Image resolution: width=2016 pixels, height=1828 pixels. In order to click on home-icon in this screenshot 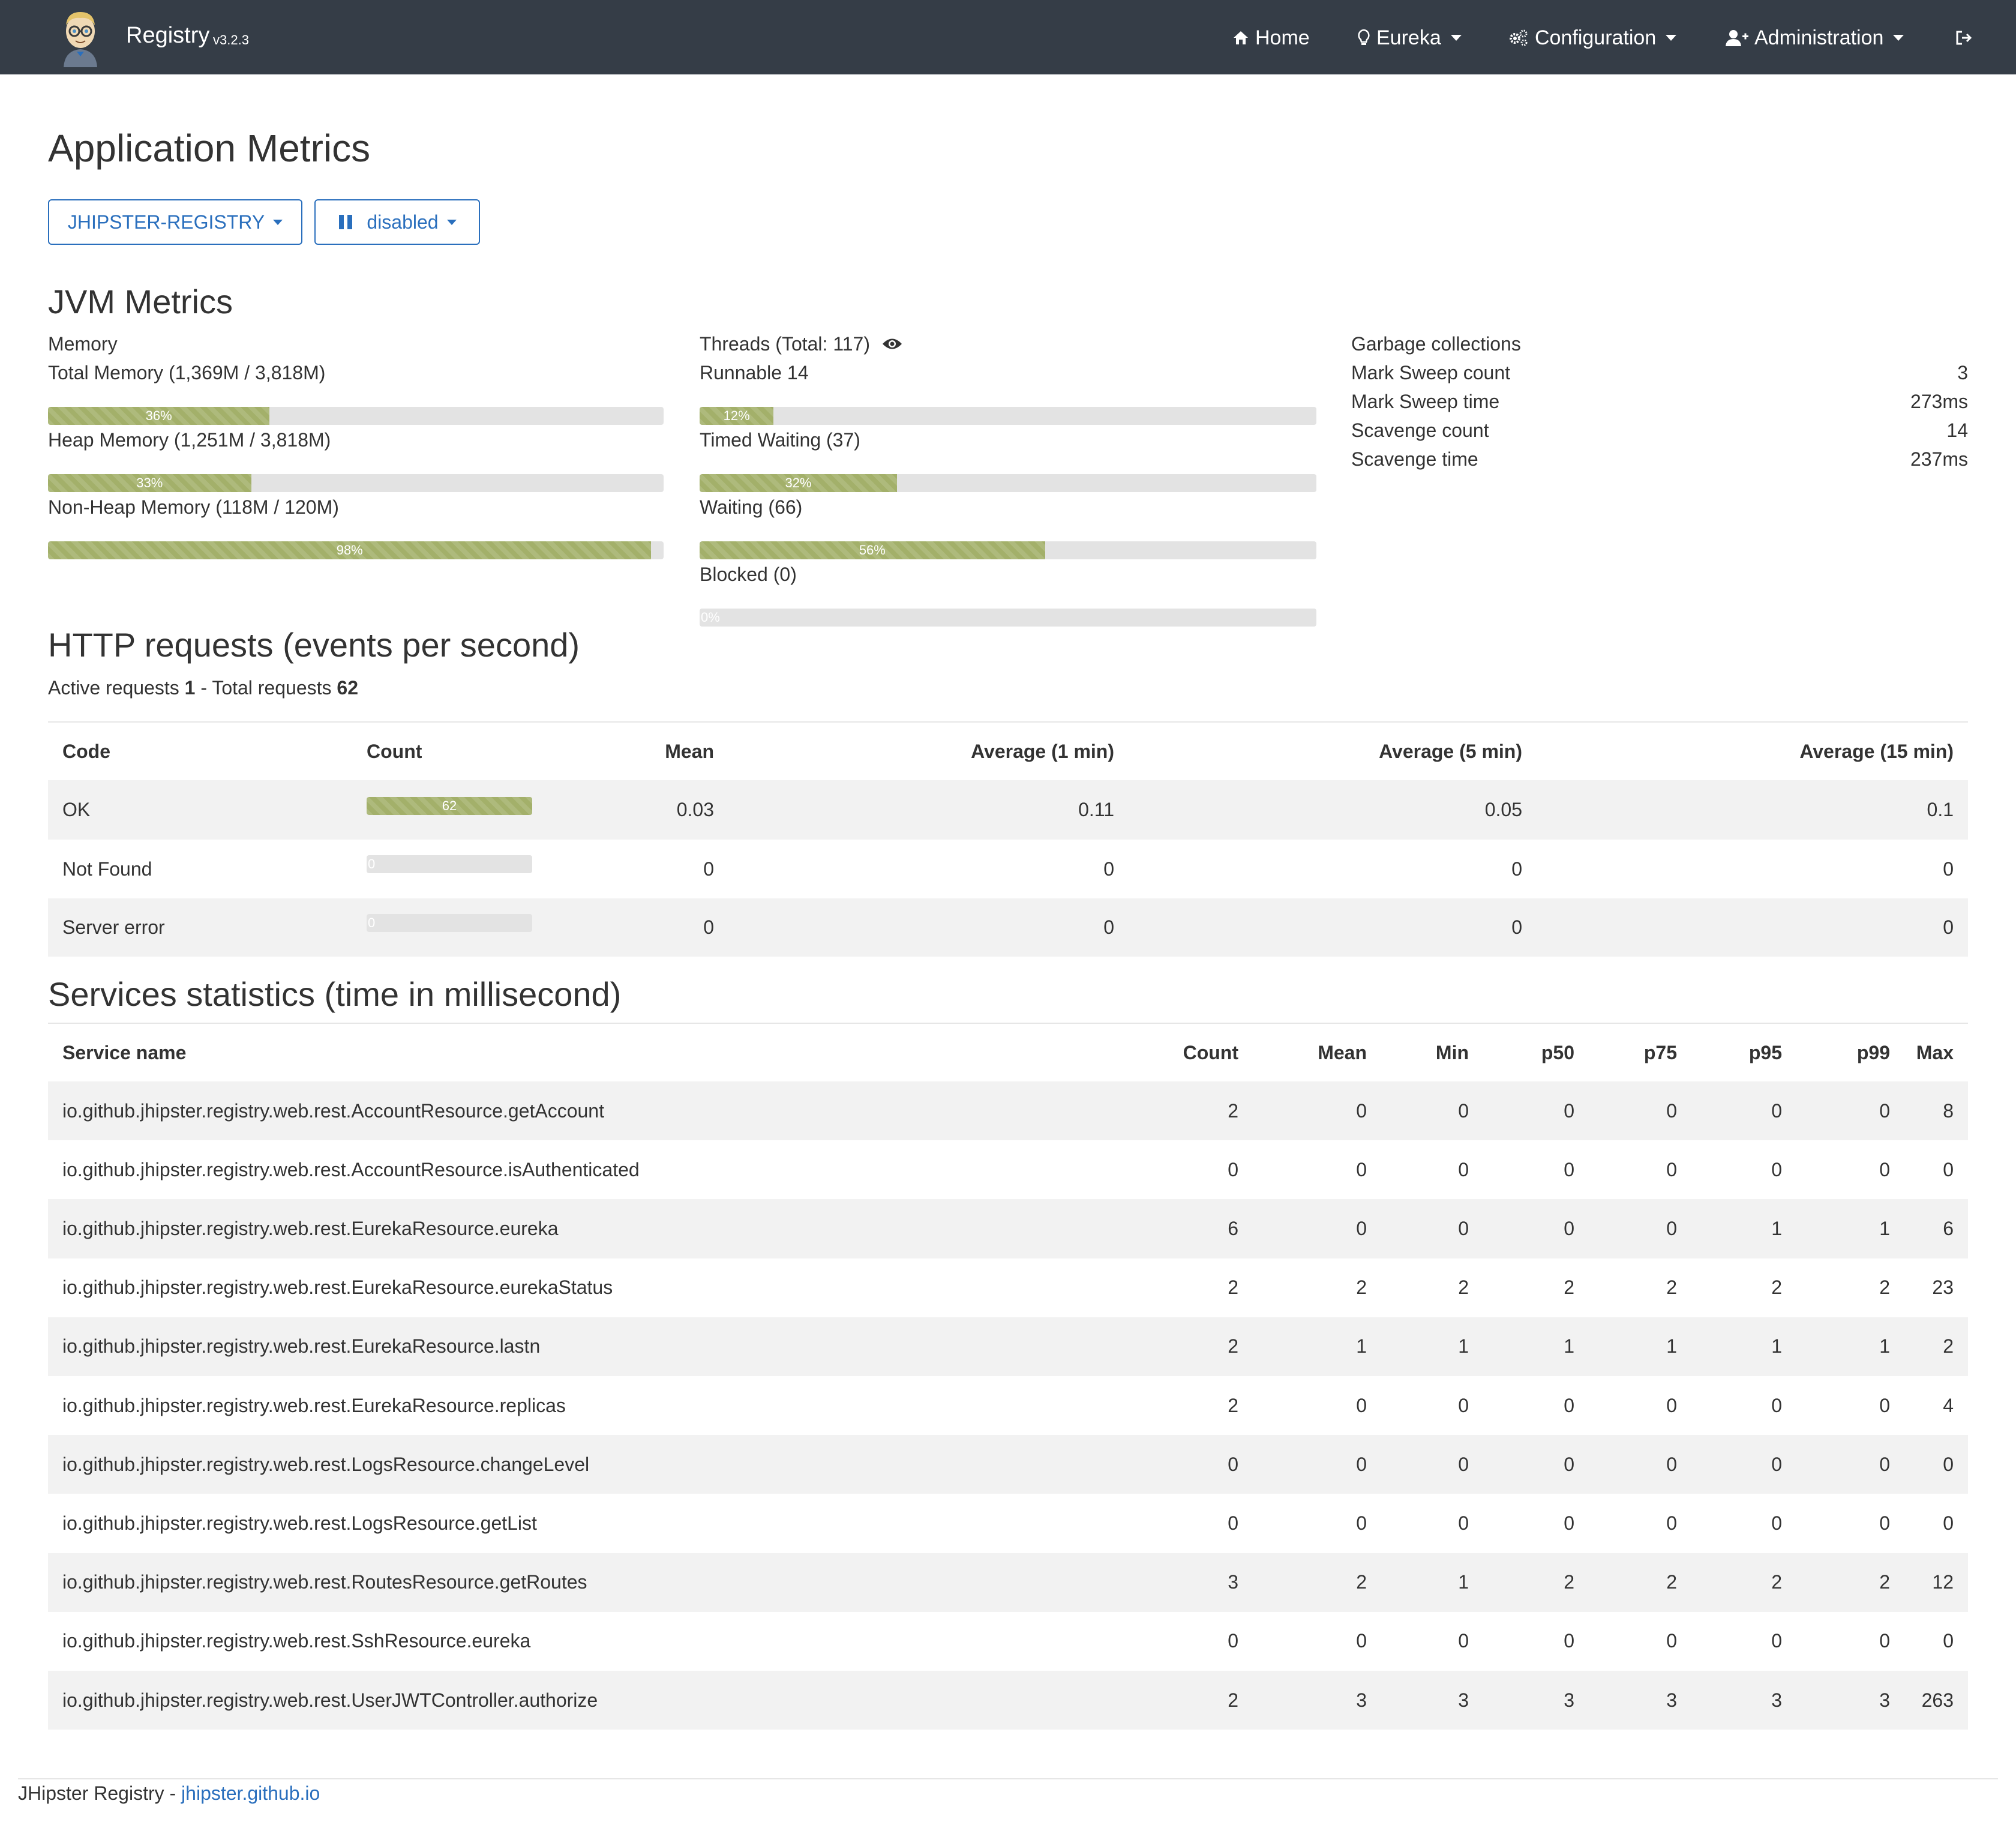, I will do `click(1241, 37)`.